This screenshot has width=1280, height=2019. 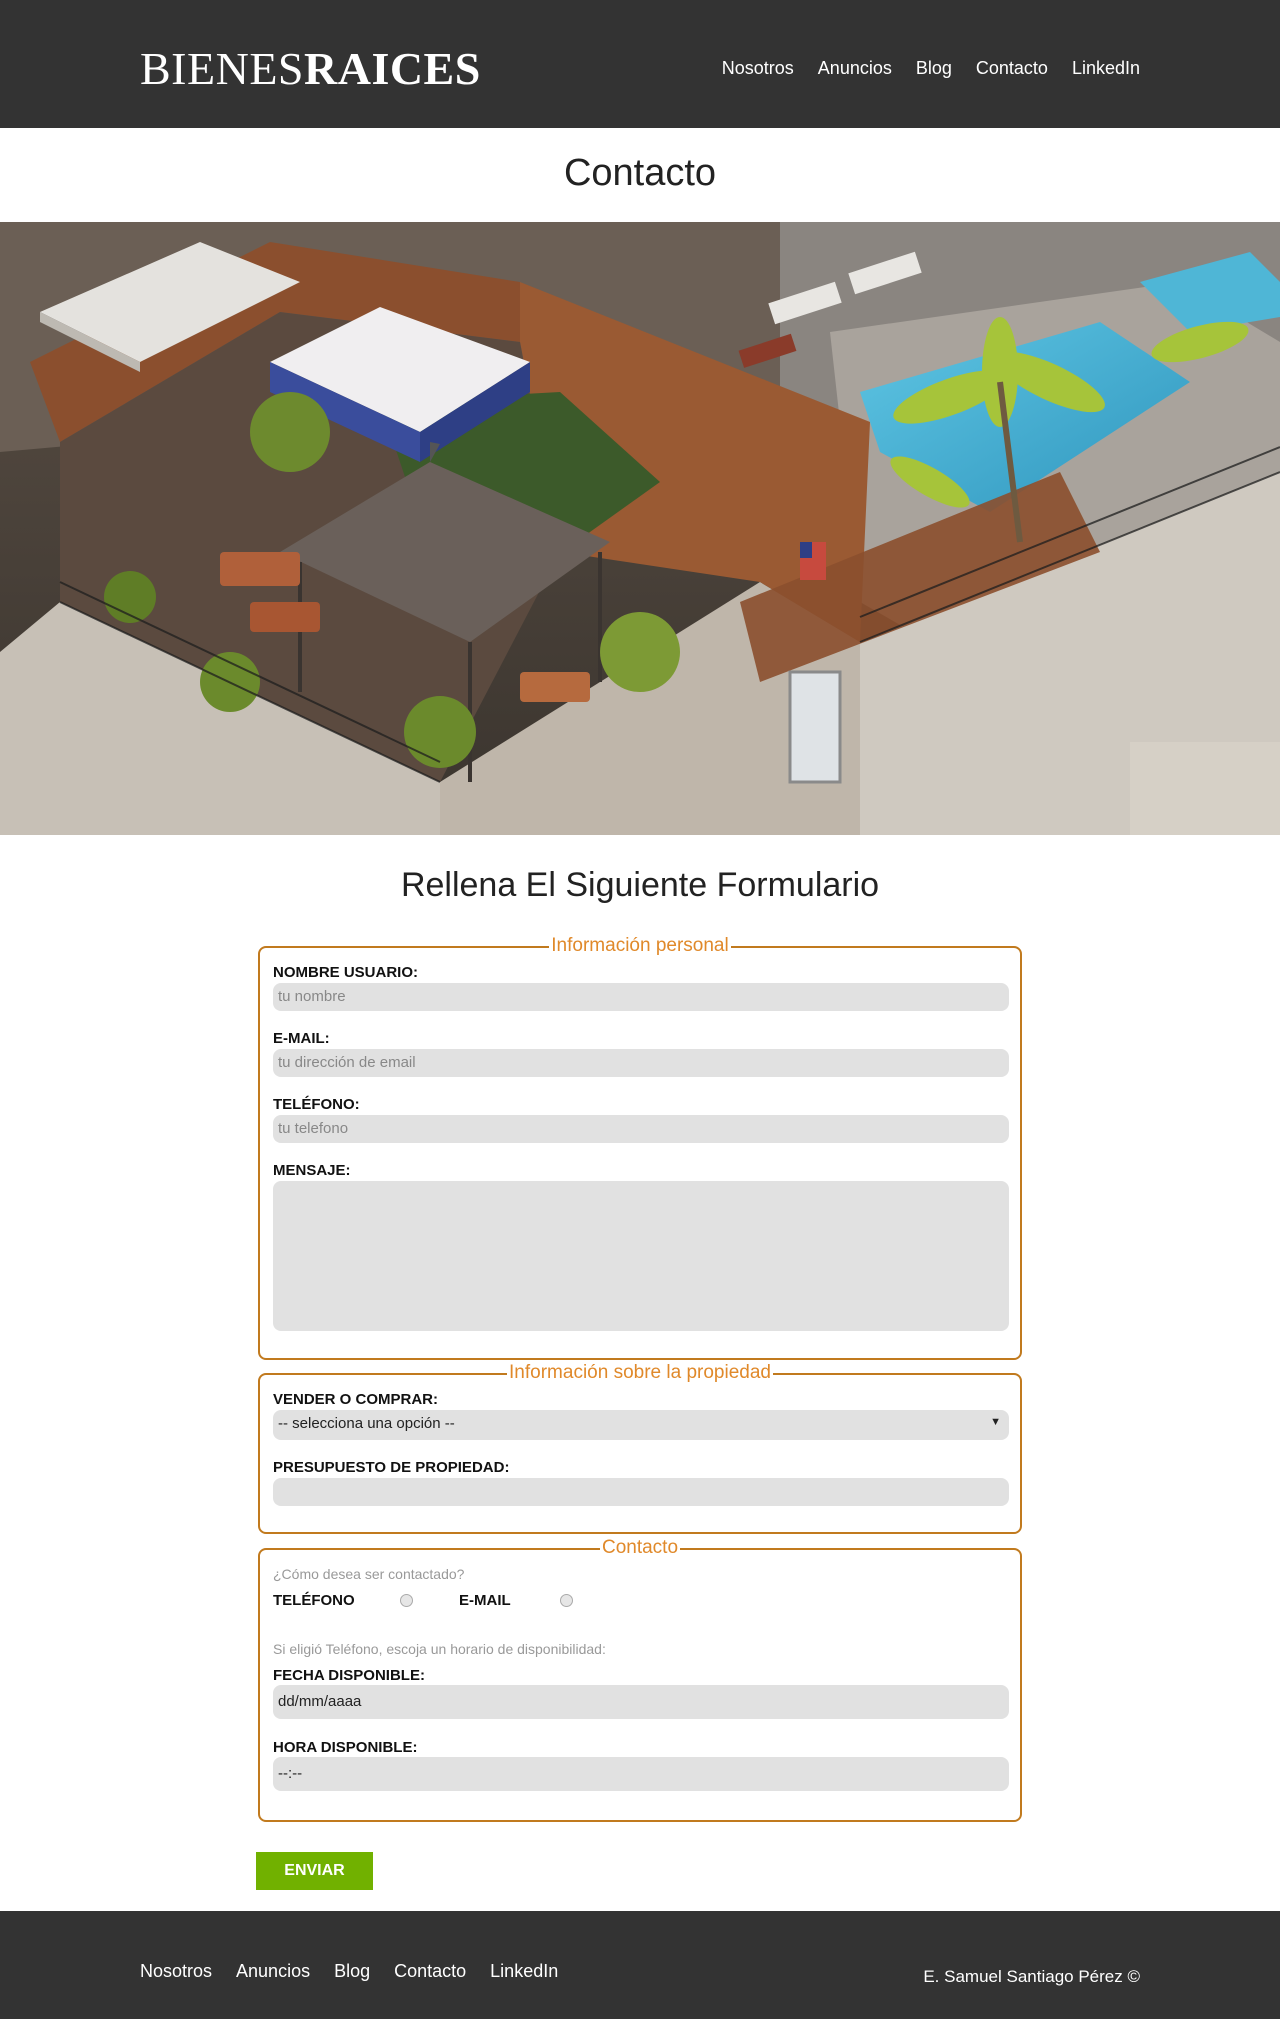 What do you see at coordinates (758, 68) in the screenshot?
I see `nav-link-nosotros: Nosotros` at bounding box center [758, 68].